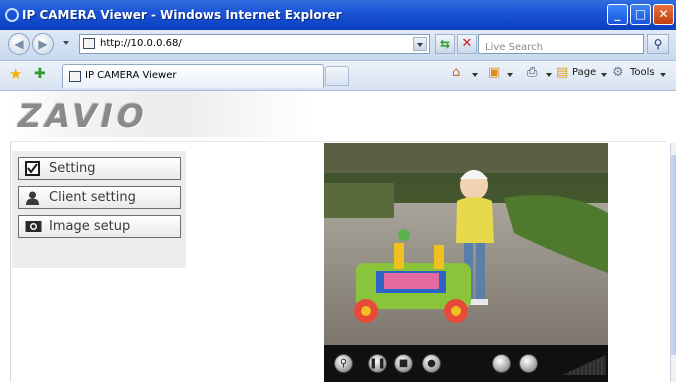 Image resolution: width=676 pixels, height=382 pixels. I want to click on chevron-down-icon, so click(420, 45).